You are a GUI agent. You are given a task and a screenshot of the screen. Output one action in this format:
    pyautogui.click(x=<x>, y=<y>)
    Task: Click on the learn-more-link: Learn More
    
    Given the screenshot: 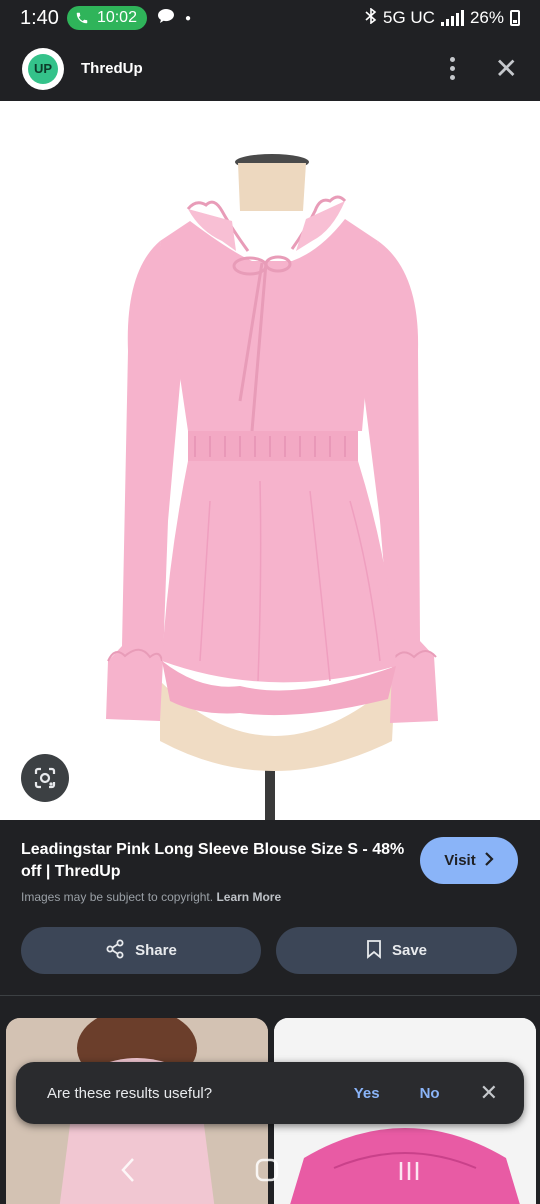 What is the action you would take?
    pyautogui.click(x=248, y=897)
    